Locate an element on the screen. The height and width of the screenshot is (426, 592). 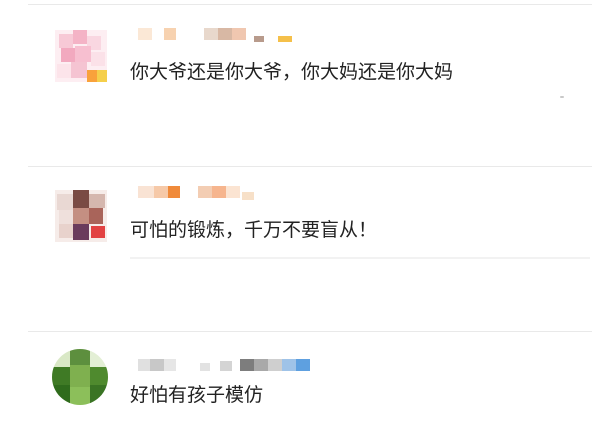
more-dot is located at coordinates (562, 97).